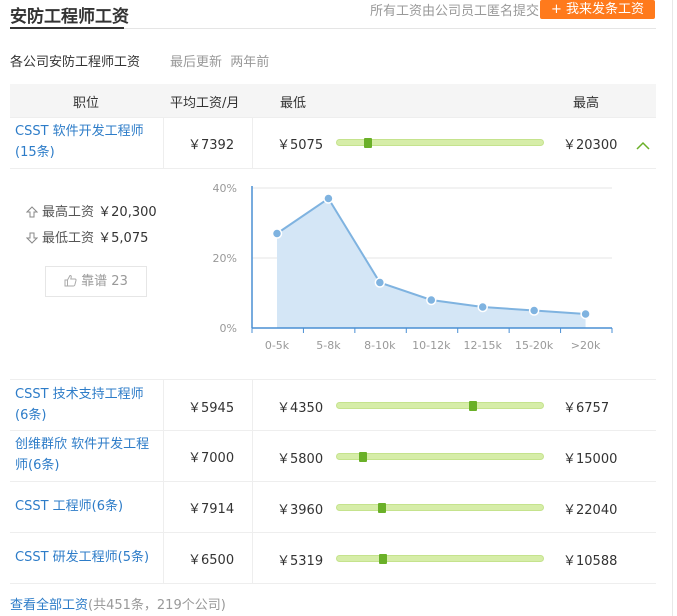  What do you see at coordinates (300, 510) in the screenshot?
I see `min-salary: ￥3960` at bounding box center [300, 510].